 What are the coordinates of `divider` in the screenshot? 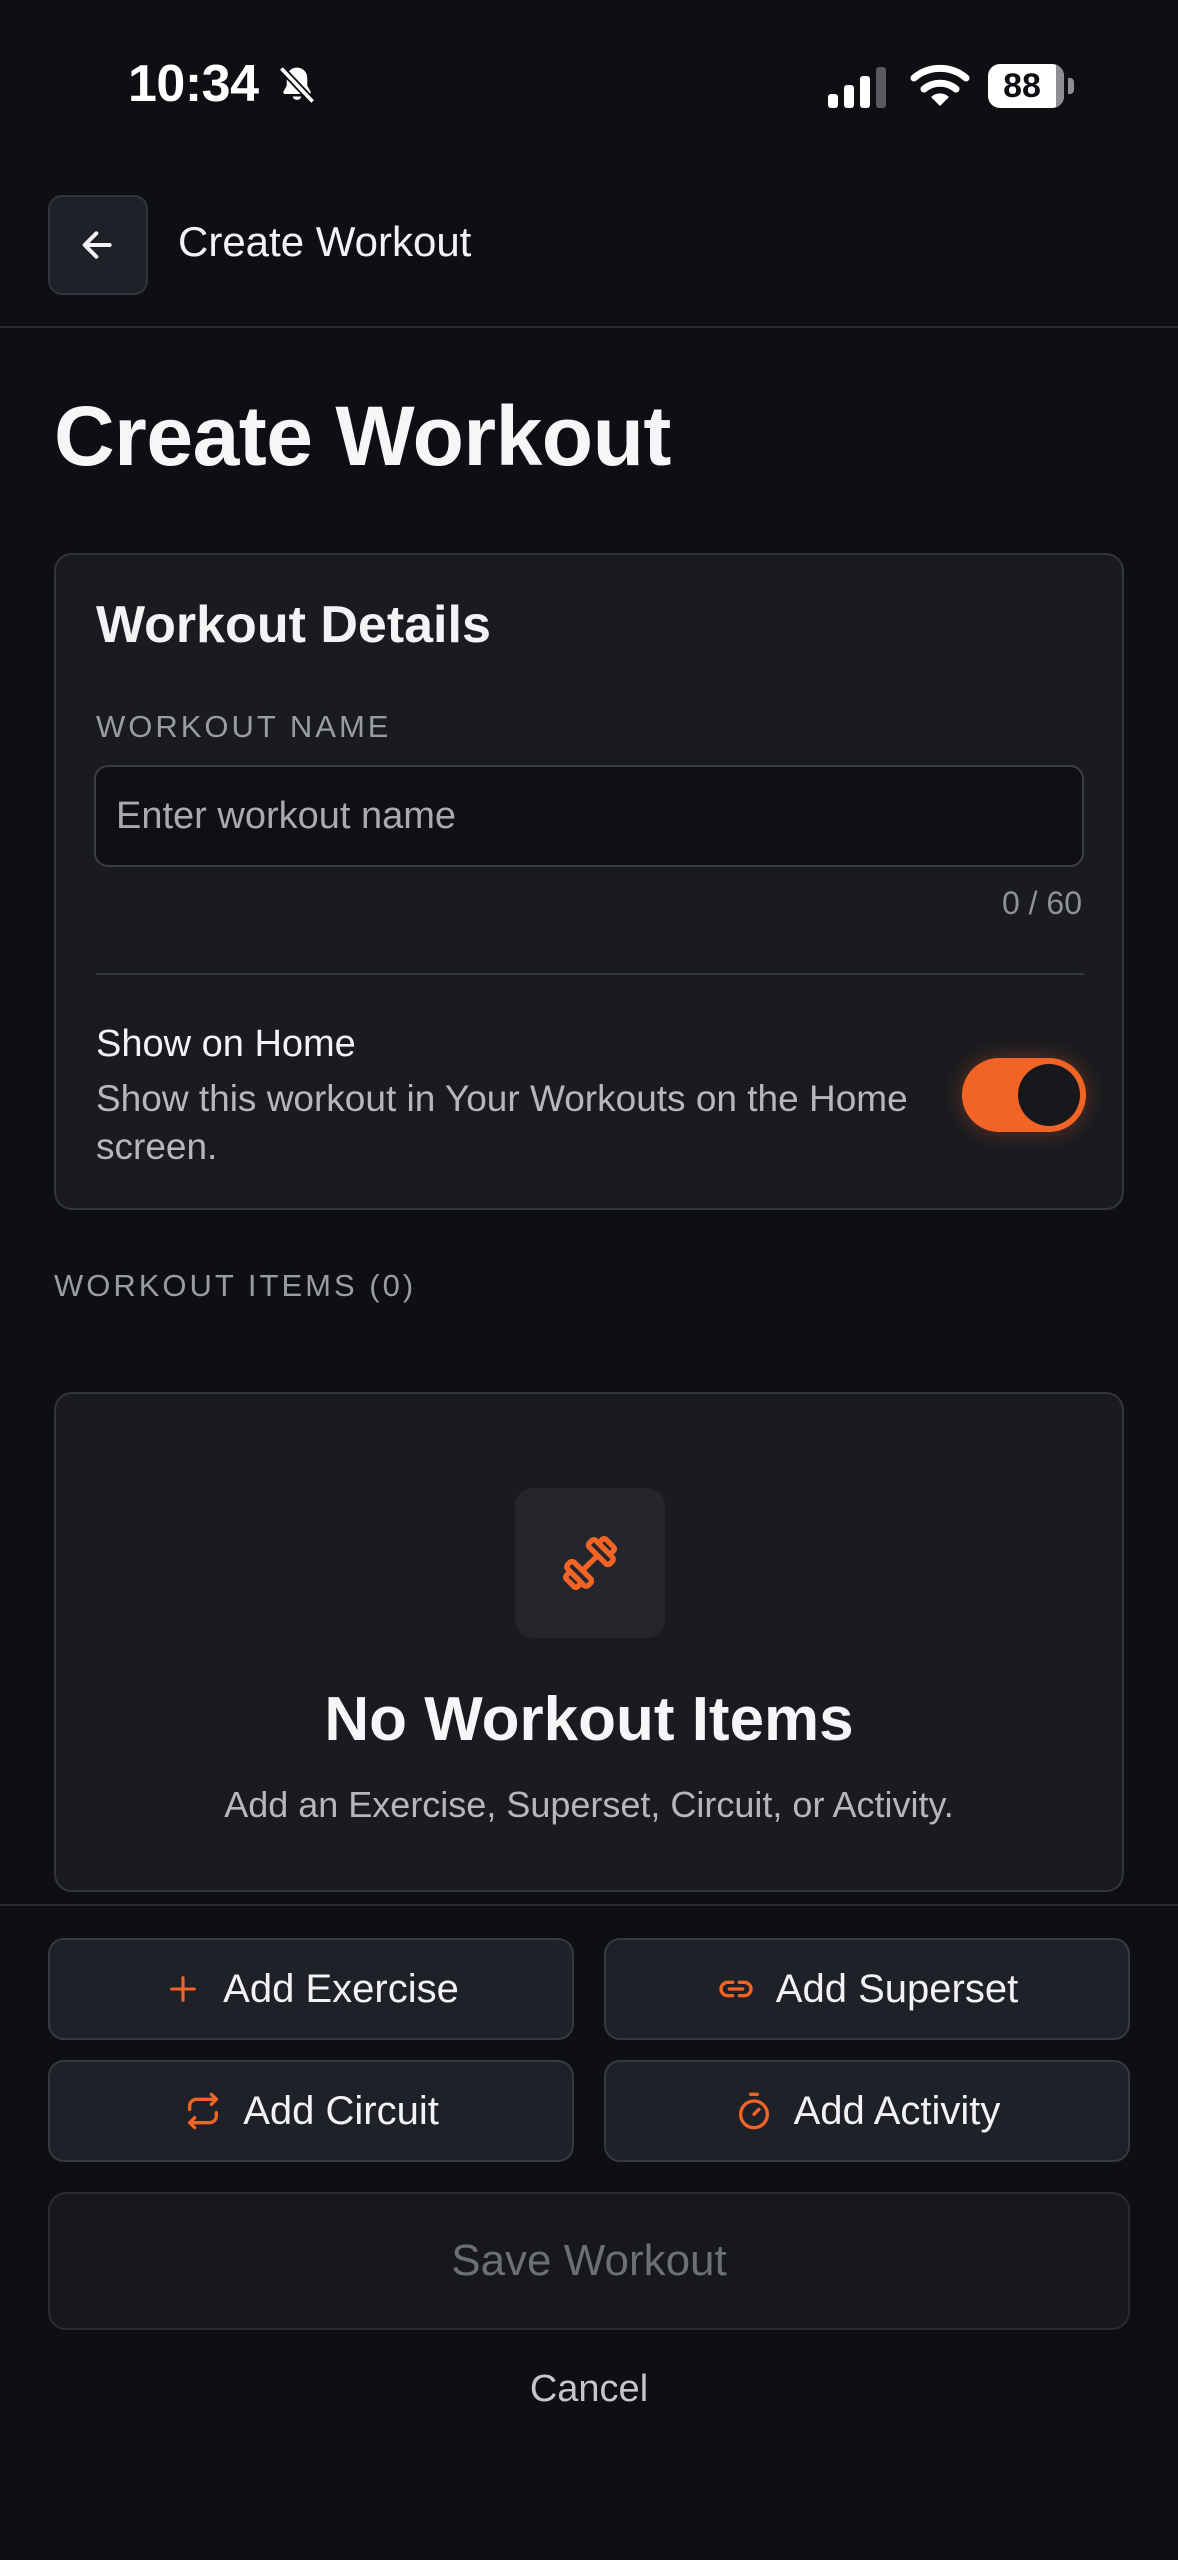 It's located at (590, 974).